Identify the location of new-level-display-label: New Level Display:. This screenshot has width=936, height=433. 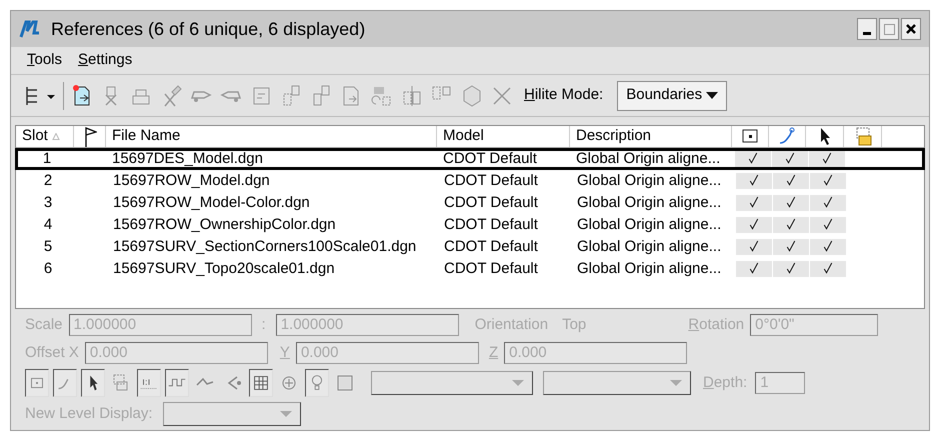
(89, 414).